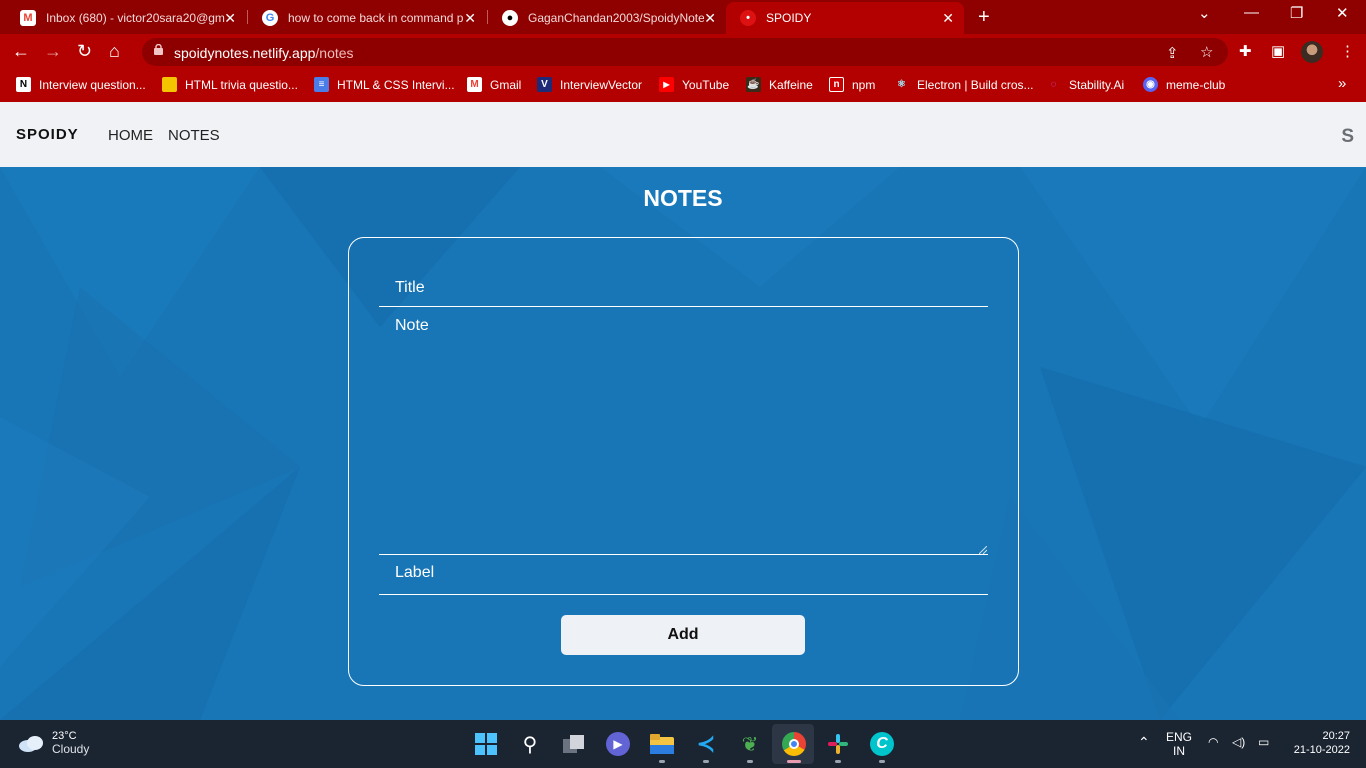 The width and height of the screenshot is (1366, 768). Describe the element at coordinates (789, 18) in the screenshot. I see `tab-title: SPOIDY` at that location.